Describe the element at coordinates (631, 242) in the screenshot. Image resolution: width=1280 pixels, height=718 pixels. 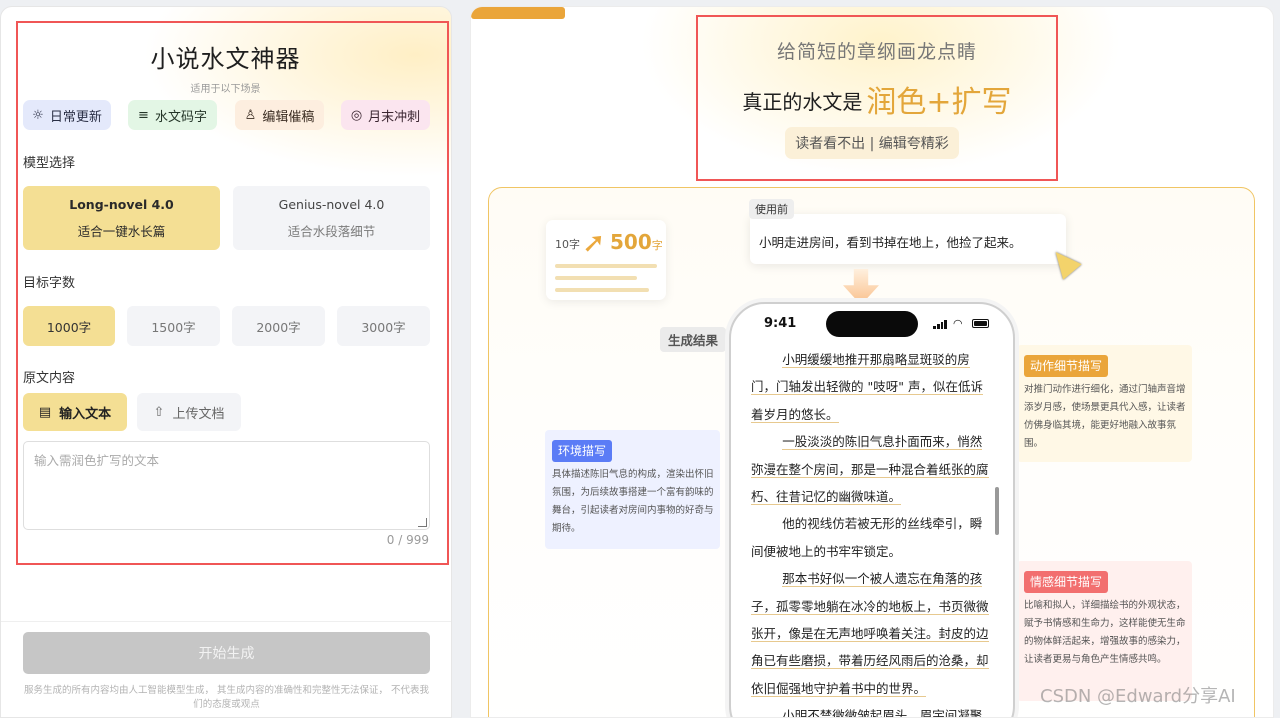
I see `stat-to-number: 500` at that location.